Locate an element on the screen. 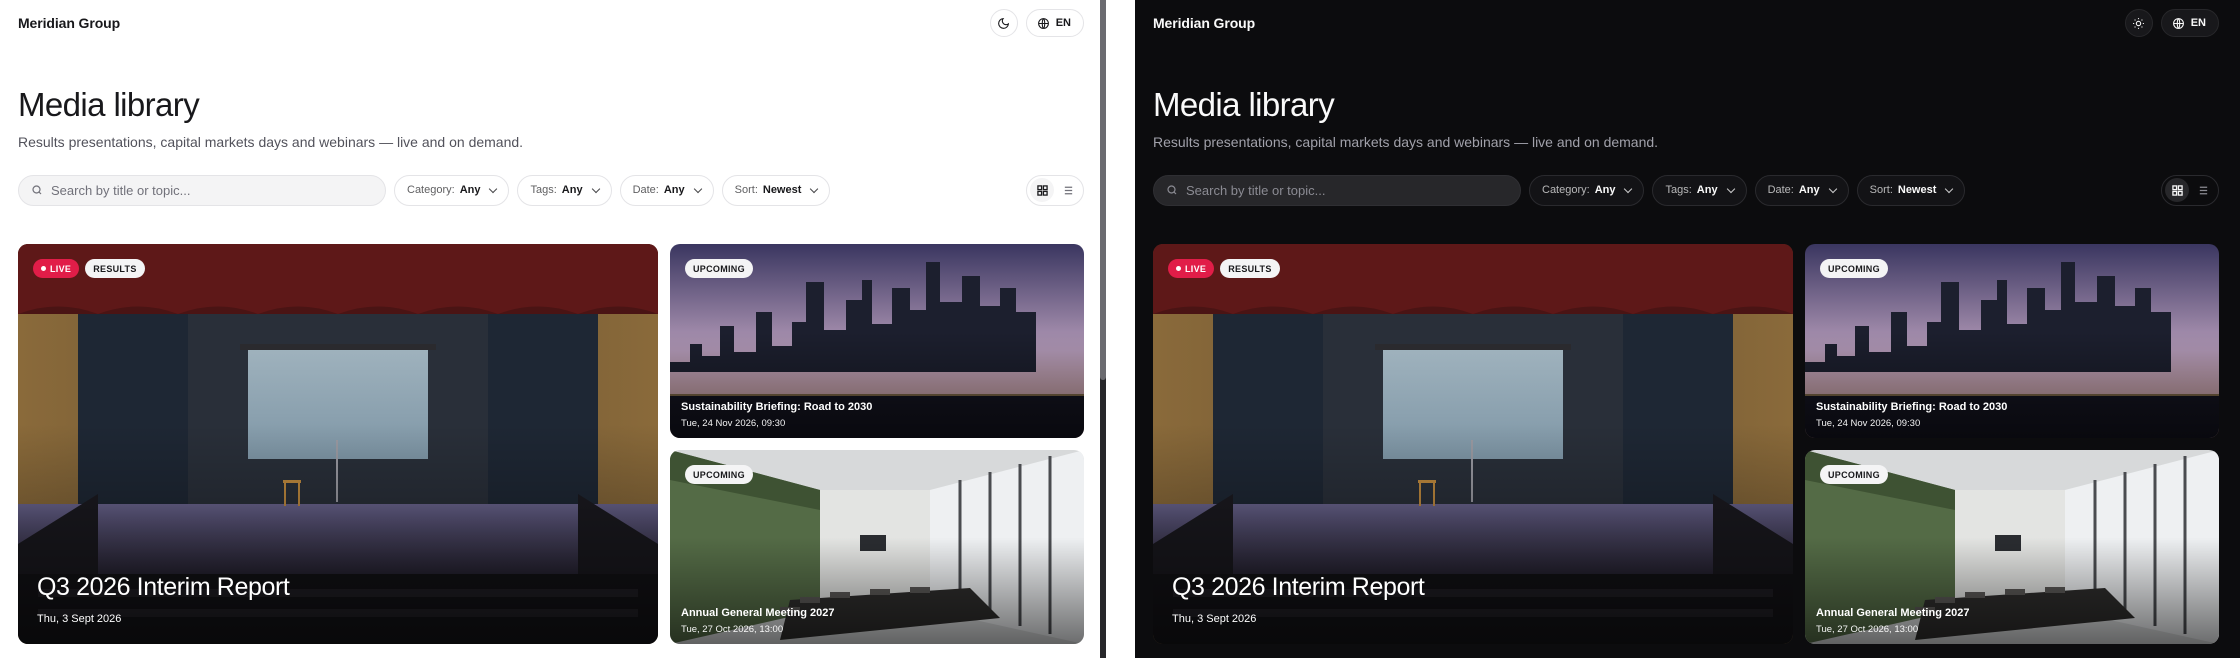 This screenshot has height=658, width=2240. globe-icon is located at coordinates (1043, 23).